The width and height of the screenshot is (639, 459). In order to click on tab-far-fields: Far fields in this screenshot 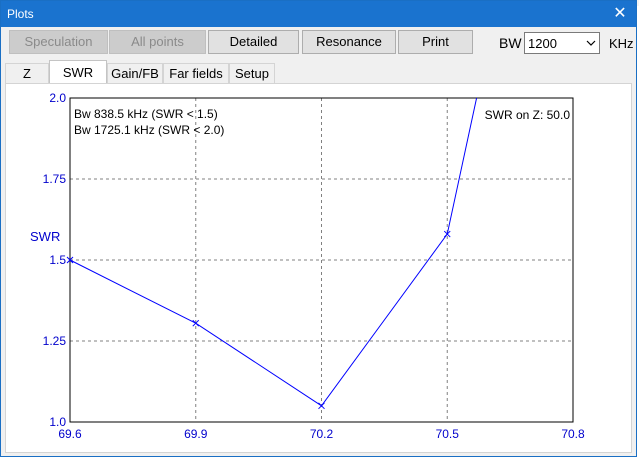, I will do `click(196, 73)`.